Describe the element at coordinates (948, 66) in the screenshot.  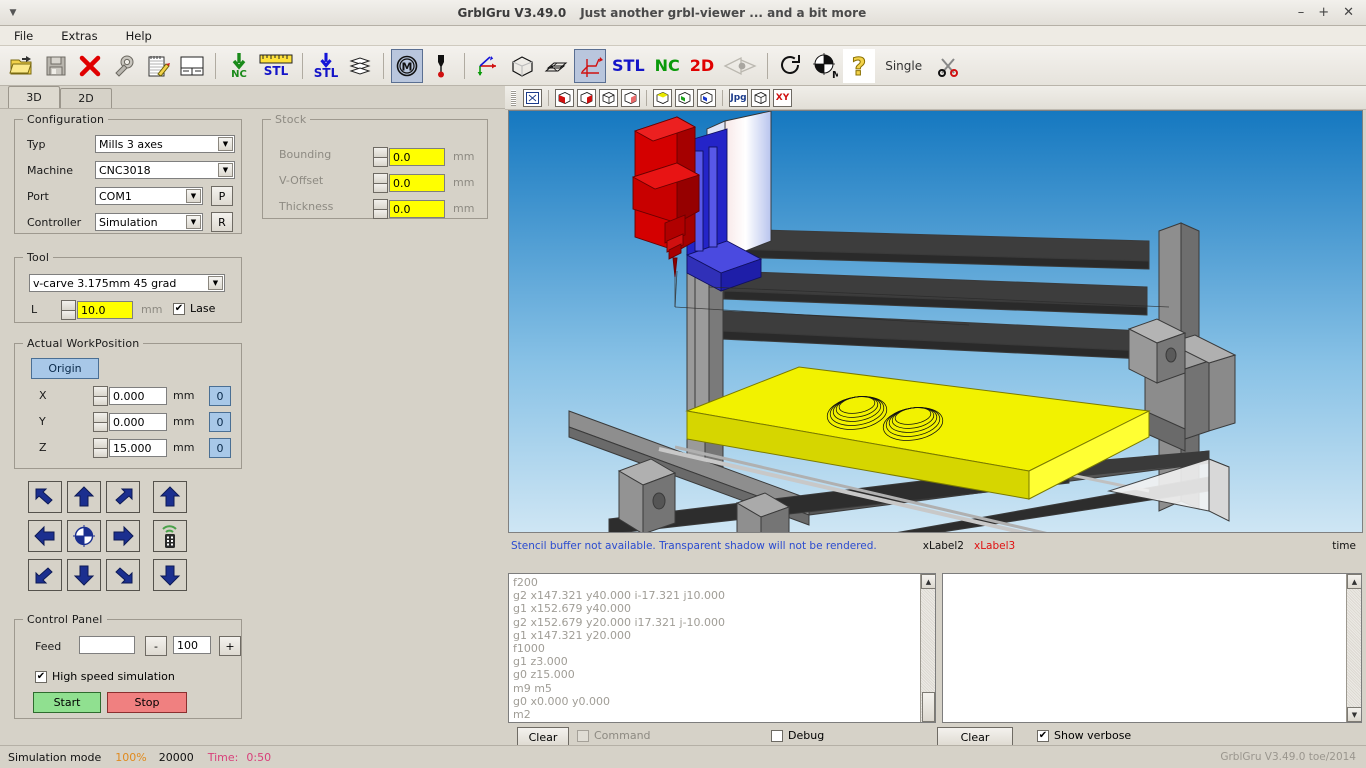
I see `scissors-cut-icon` at that location.